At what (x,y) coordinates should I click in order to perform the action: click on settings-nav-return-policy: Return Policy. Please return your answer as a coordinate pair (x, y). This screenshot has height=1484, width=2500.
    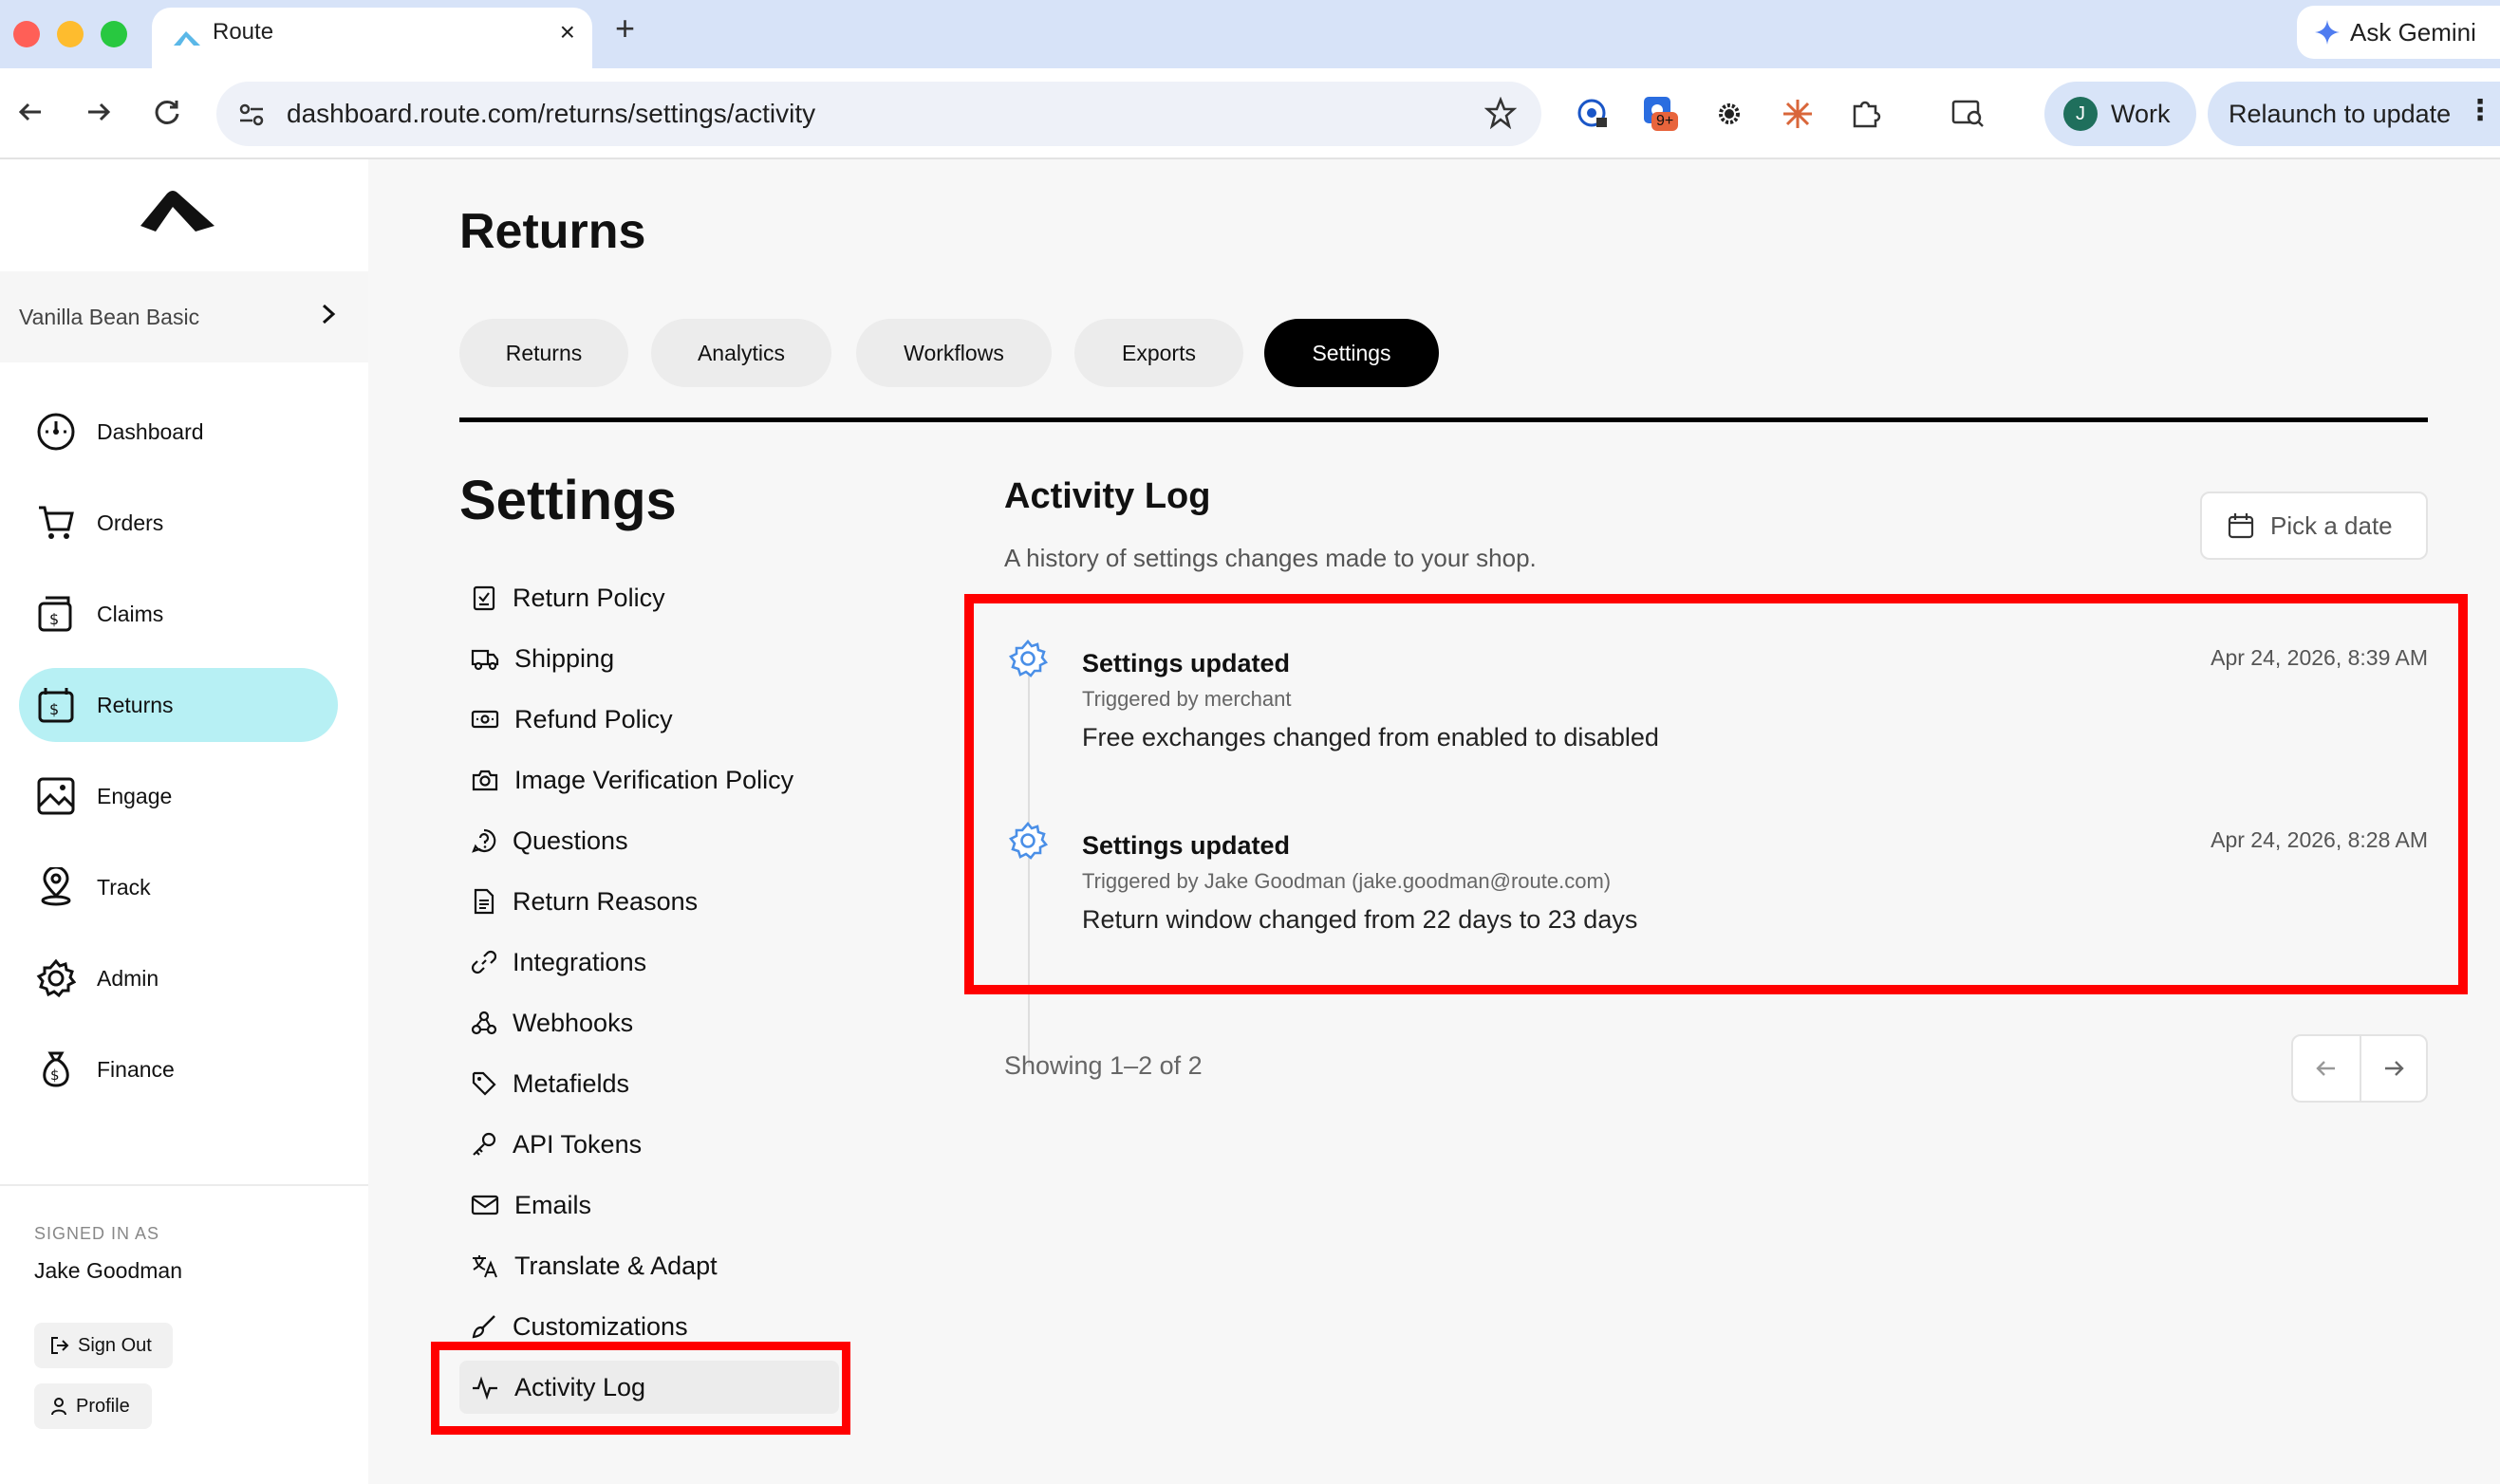
    Looking at the image, I should click on (649, 597).